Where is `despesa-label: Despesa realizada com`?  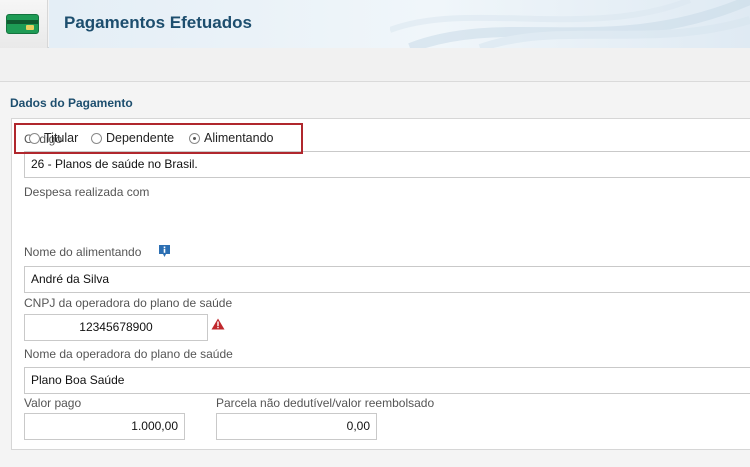
despesa-label: Despesa realizada com is located at coordinates (87, 192).